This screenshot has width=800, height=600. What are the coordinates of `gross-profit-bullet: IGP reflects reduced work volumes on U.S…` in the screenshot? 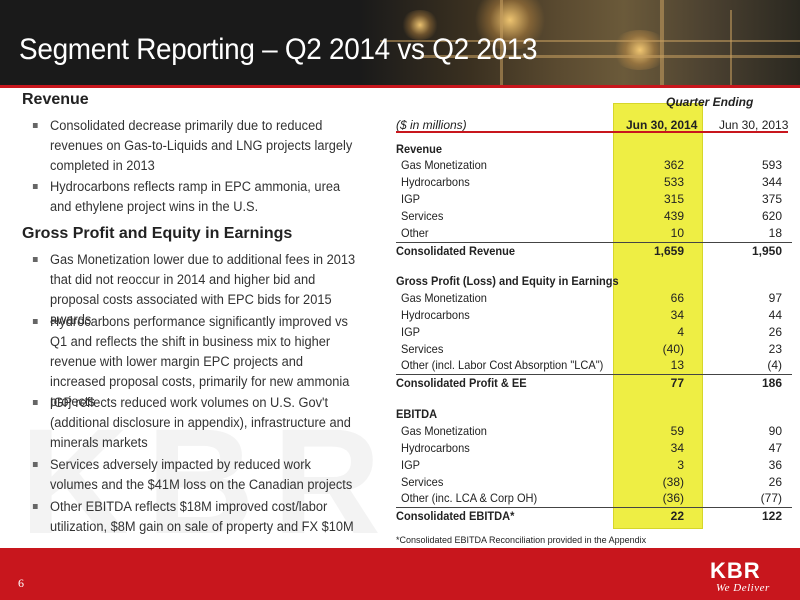 It's located at (195, 423).